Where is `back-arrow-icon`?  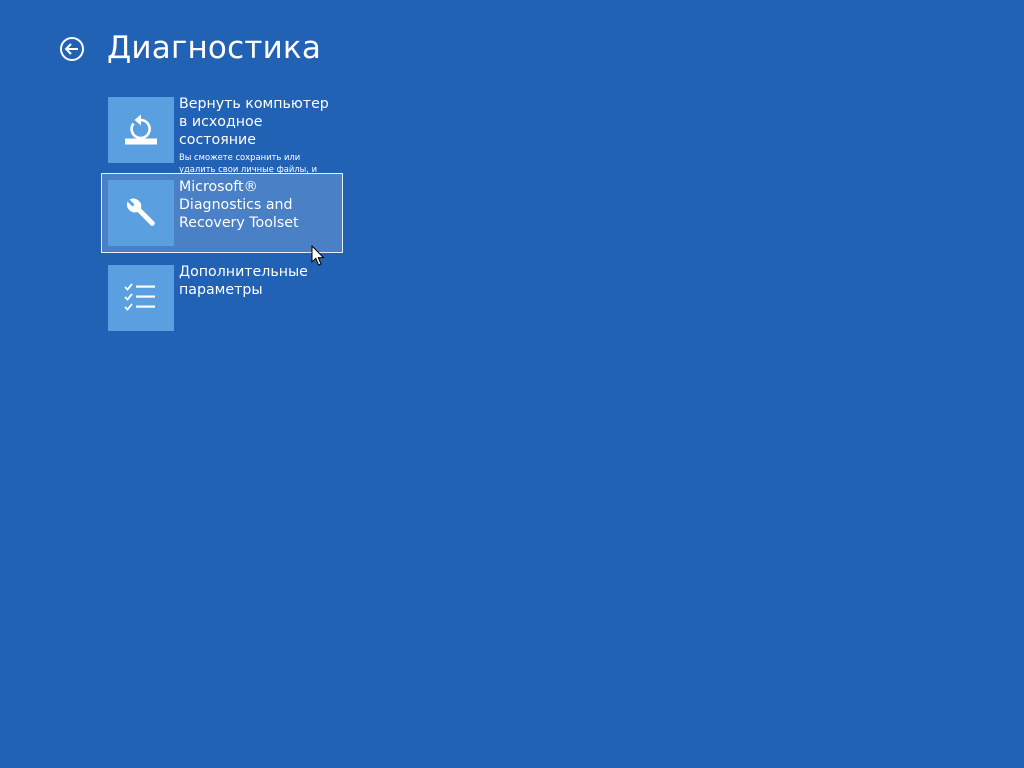
back-arrow-icon is located at coordinates (72, 49).